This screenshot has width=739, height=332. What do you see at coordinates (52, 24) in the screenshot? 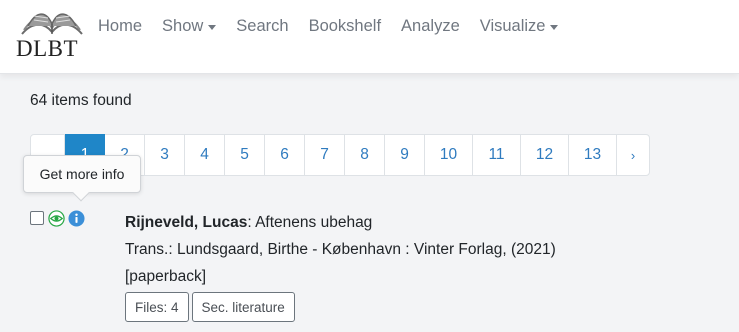
I see `open-book-icon` at bounding box center [52, 24].